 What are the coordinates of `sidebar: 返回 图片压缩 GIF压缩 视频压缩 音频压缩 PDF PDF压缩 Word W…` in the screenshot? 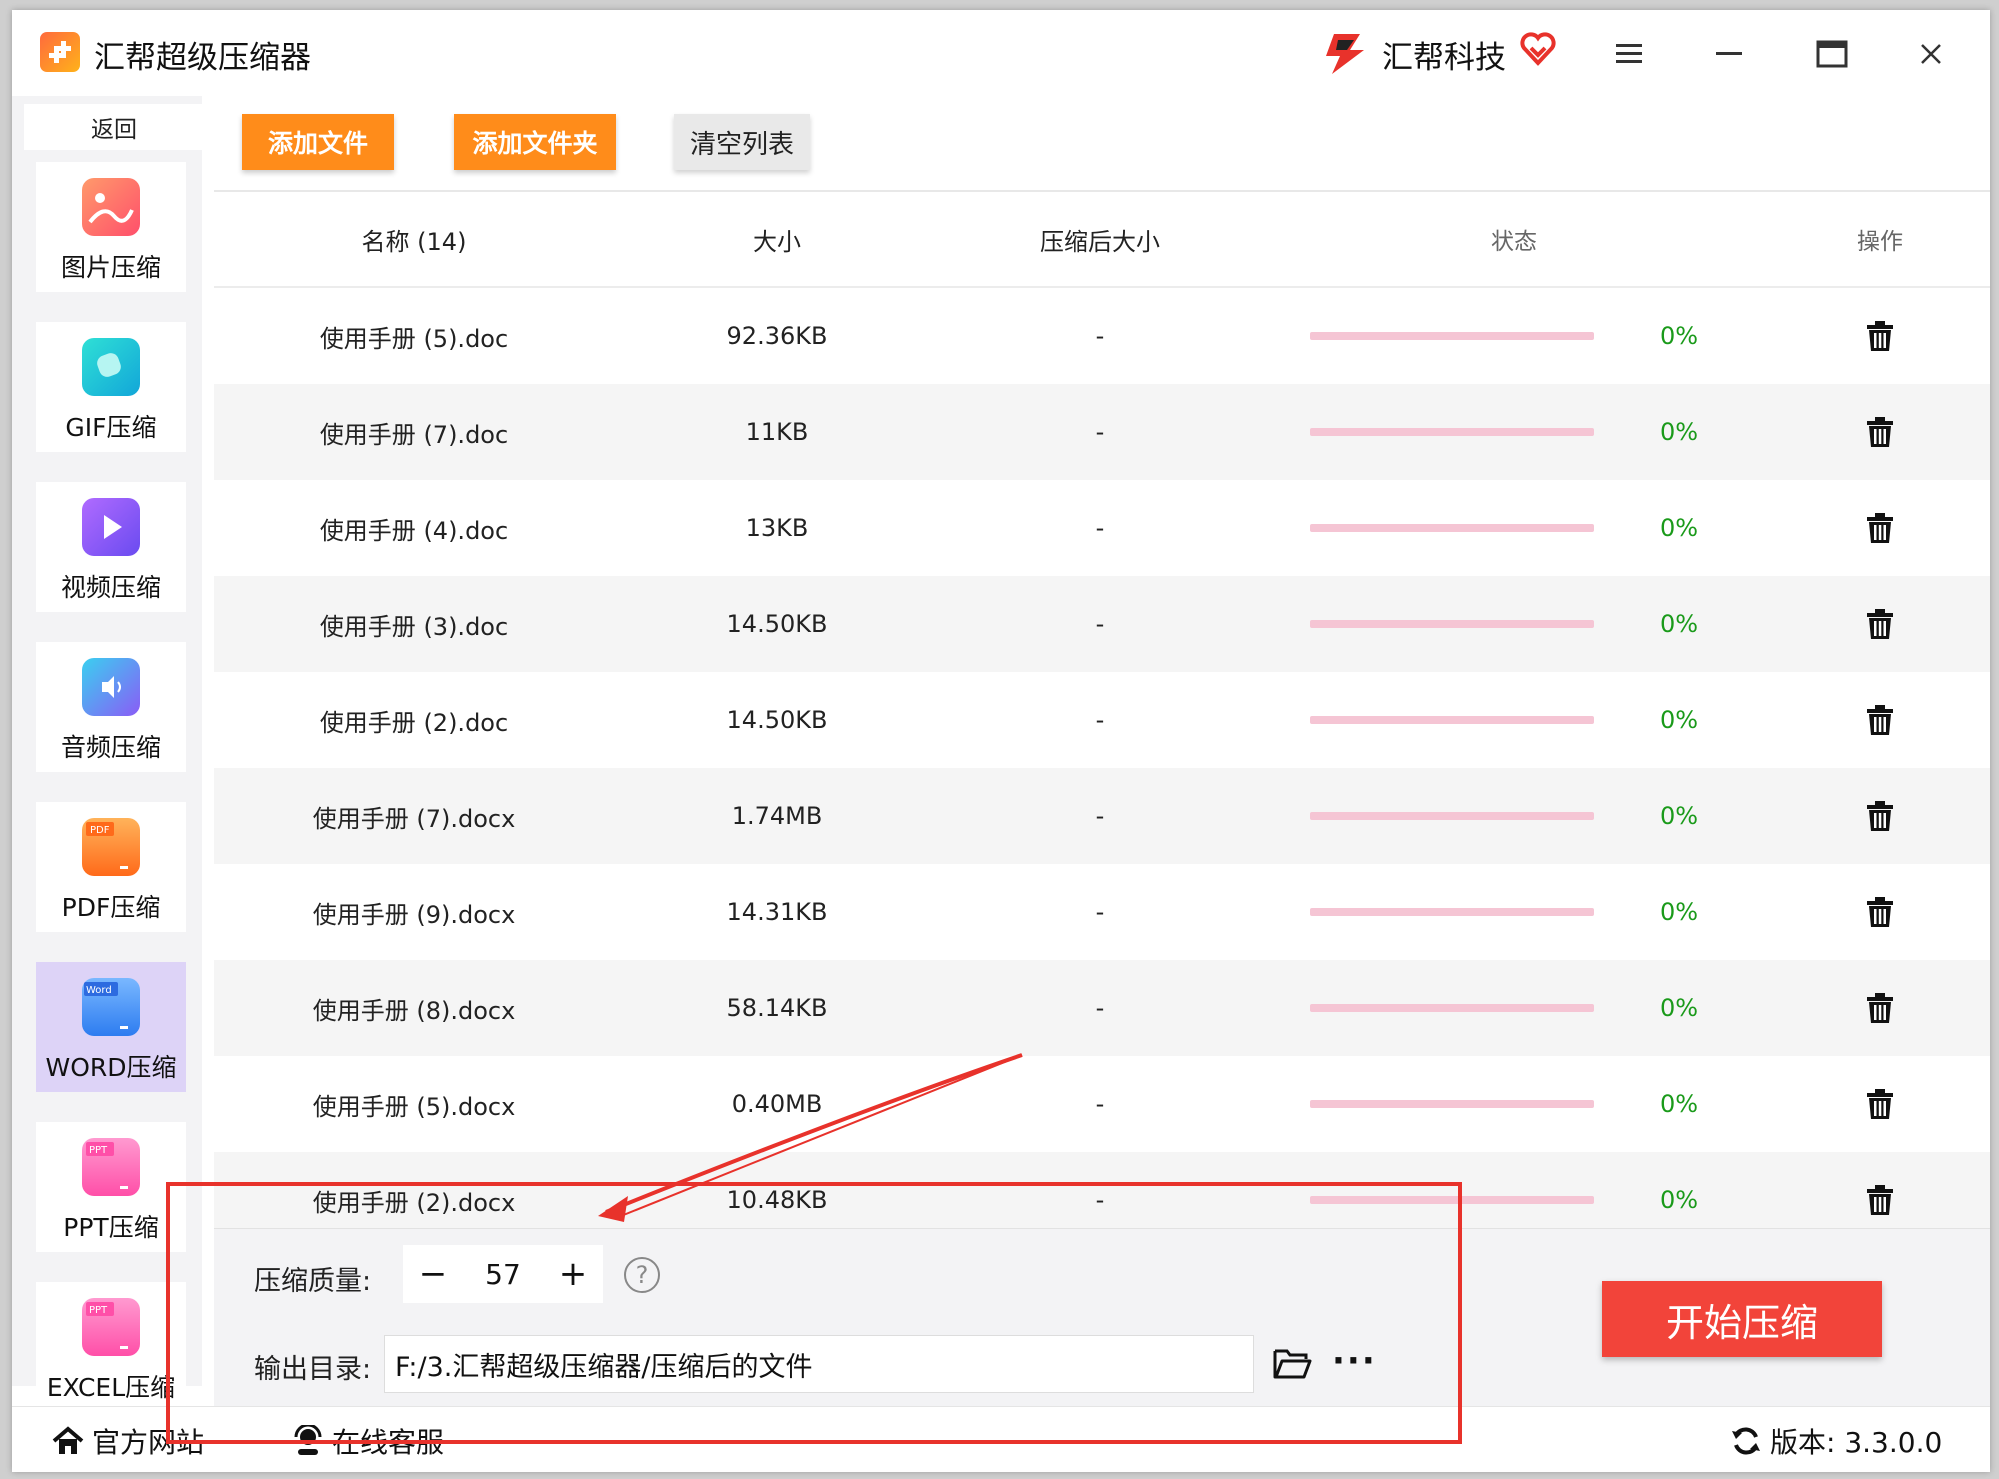 It's located at (108, 754).